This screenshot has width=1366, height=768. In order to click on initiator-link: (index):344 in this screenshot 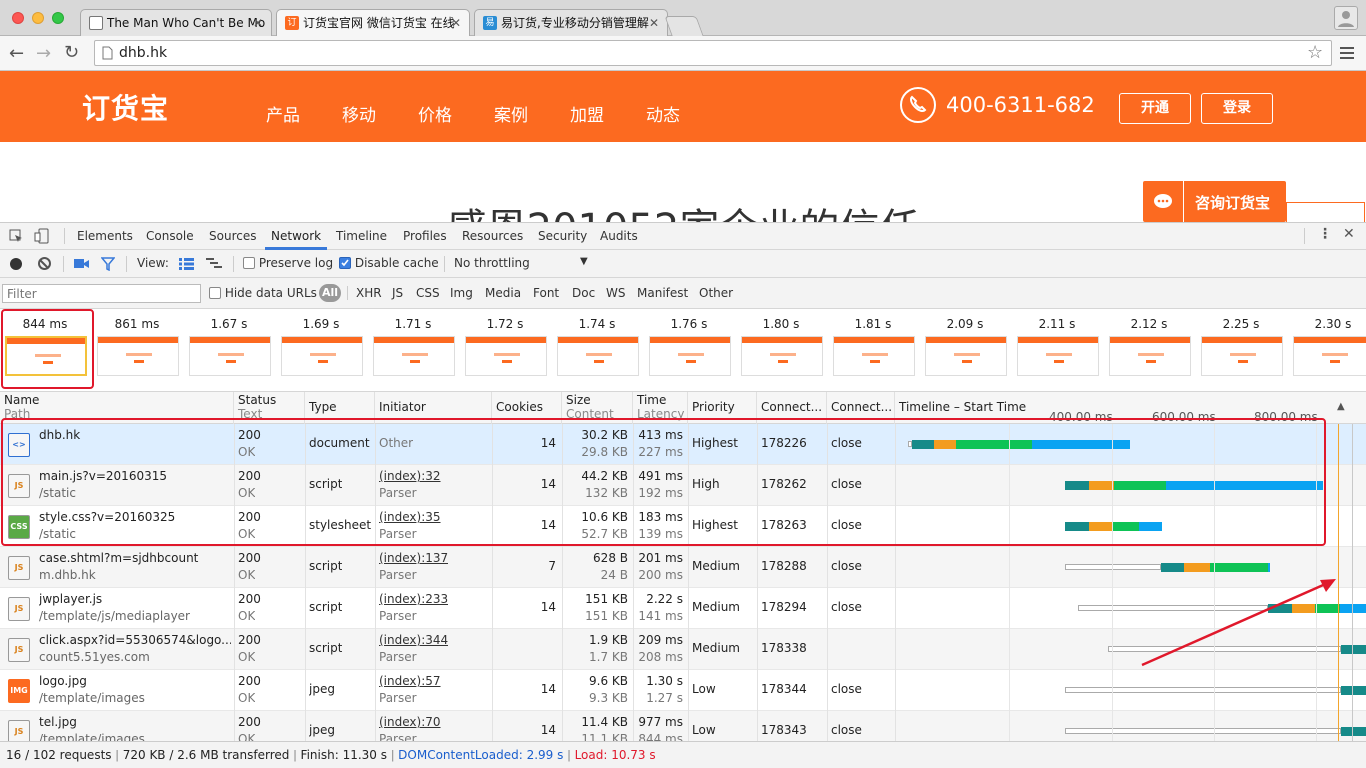, I will do `click(413, 640)`.